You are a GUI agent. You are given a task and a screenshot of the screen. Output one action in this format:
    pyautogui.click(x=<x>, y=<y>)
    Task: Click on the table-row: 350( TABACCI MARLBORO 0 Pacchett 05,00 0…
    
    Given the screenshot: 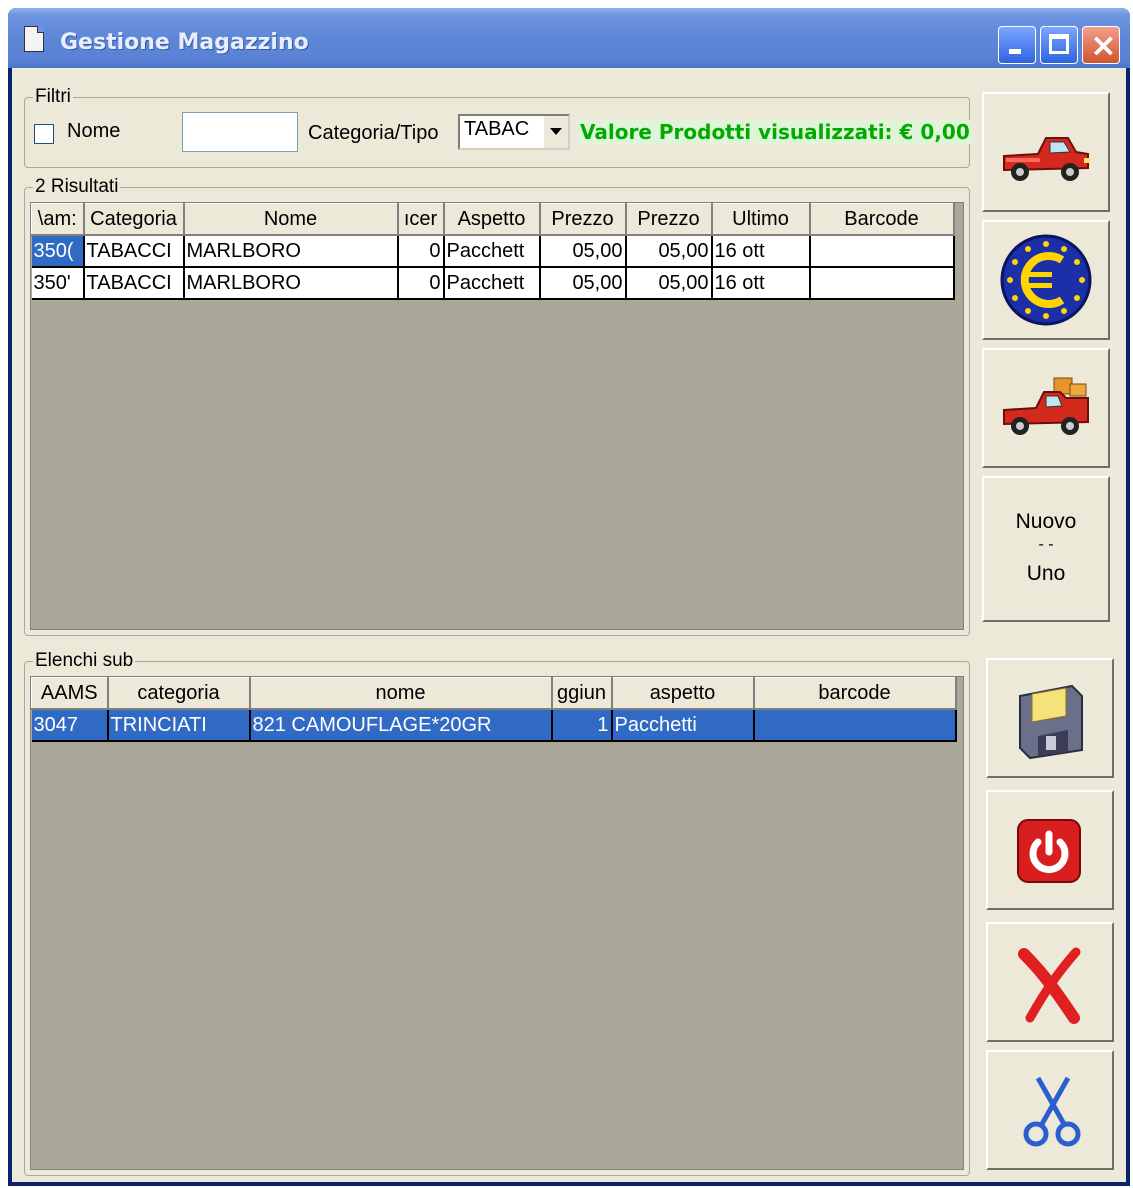 What is the action you would take?
    pyautogui.click(x=493, y=251)
    